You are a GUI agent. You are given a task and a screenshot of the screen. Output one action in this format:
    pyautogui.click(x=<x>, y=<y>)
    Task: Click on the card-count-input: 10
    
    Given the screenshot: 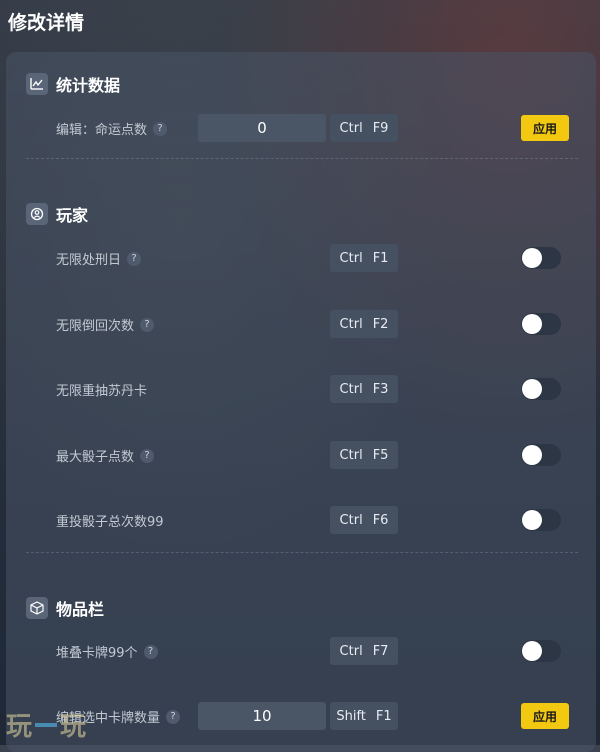 What is the action you would take?
    pyautogui.click(x=262, y=716)
    